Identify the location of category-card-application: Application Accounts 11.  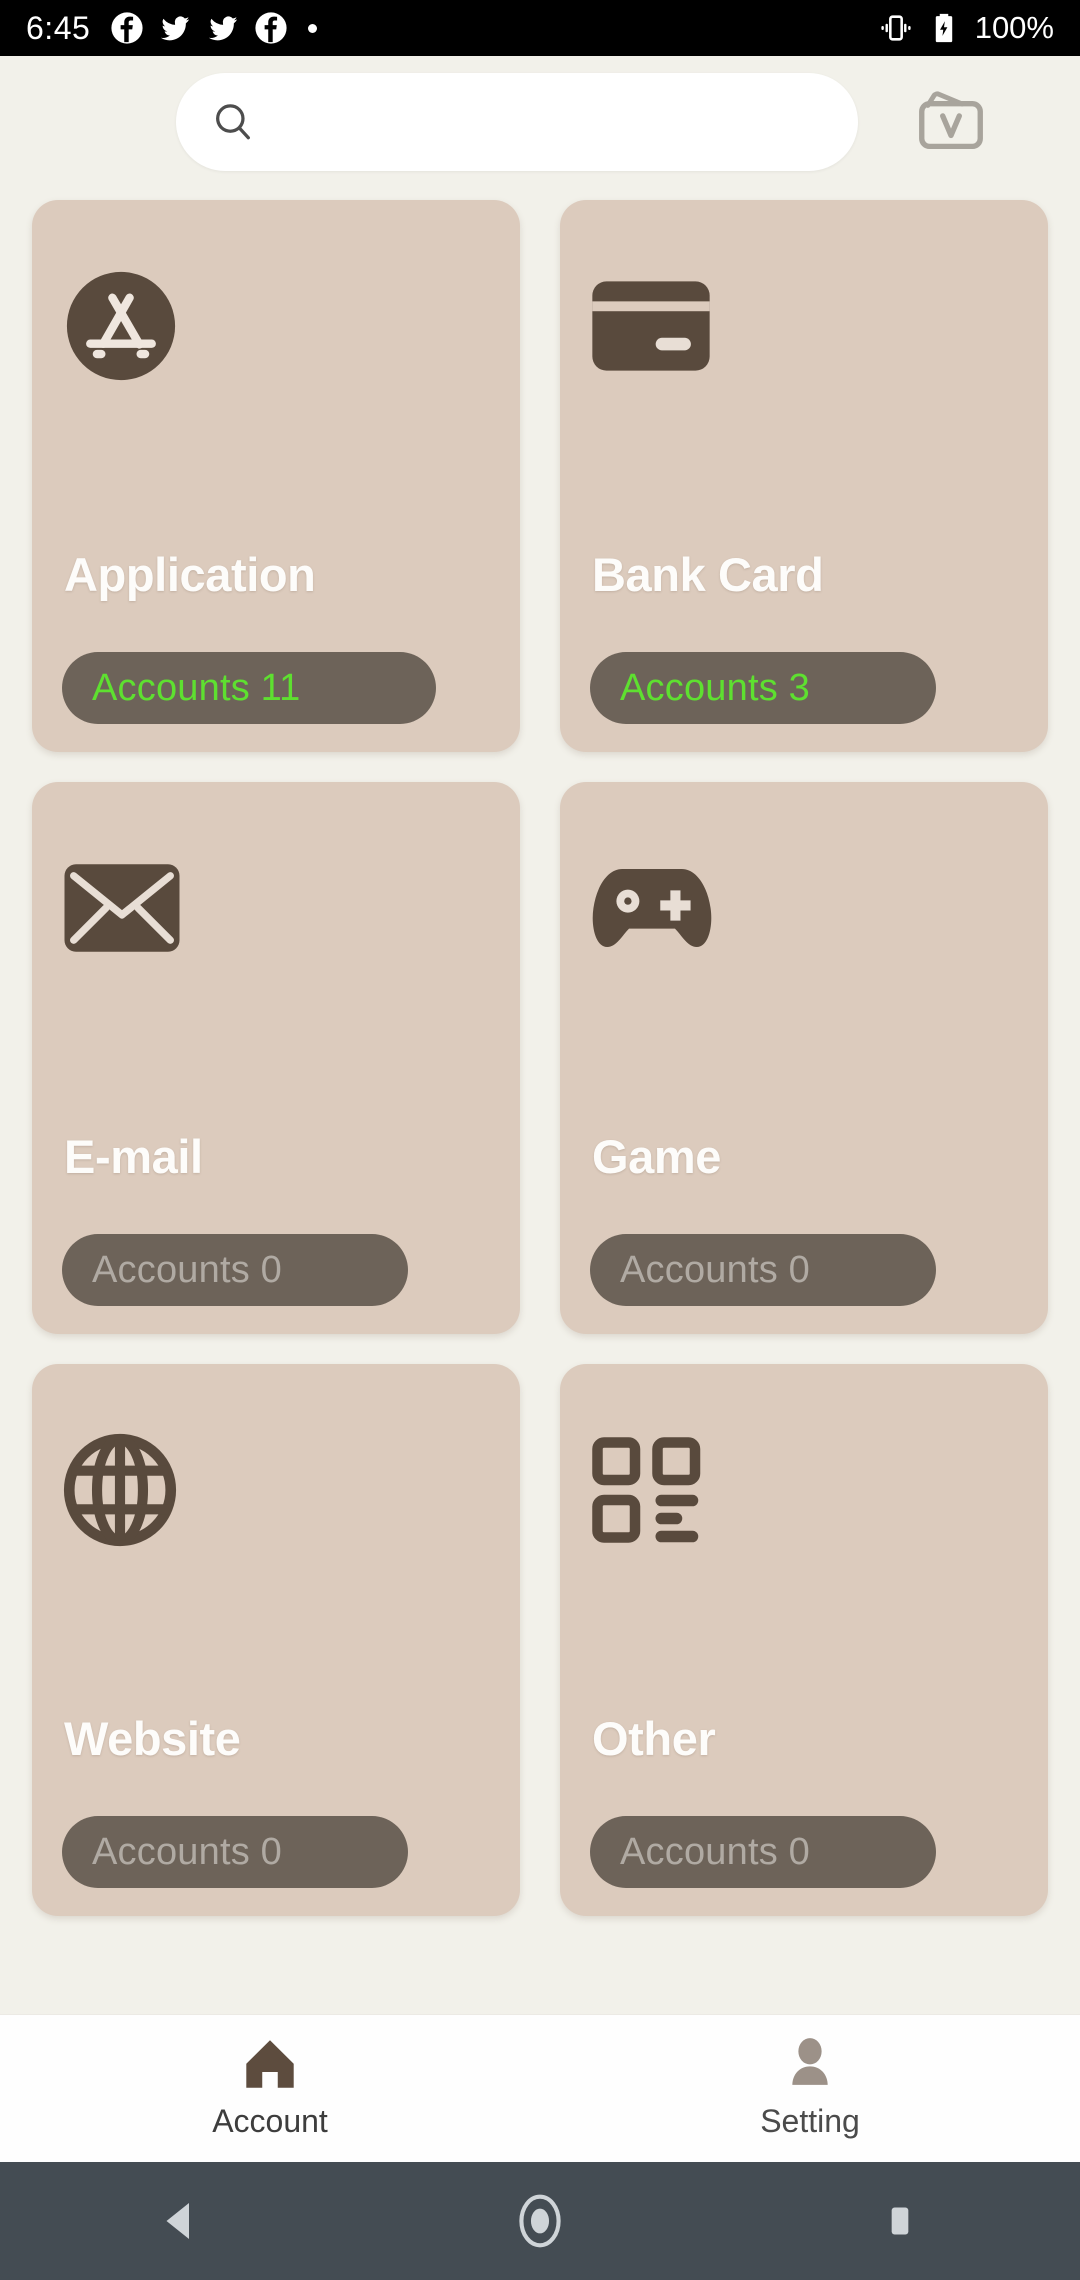
(276, 476).